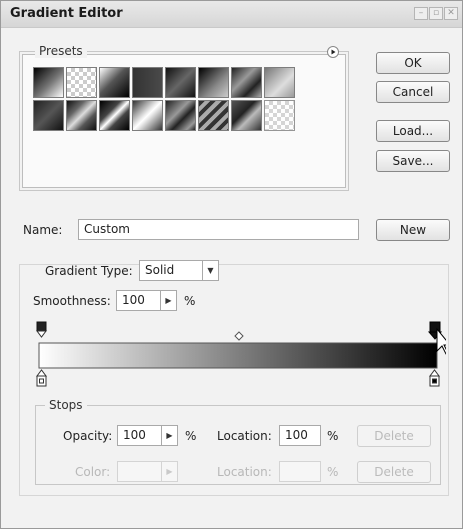  What do you see at coordinates (72, 301) in the screenshot?
I see `smoothness-label: Smoothness:` at bounding box center [72, 301].